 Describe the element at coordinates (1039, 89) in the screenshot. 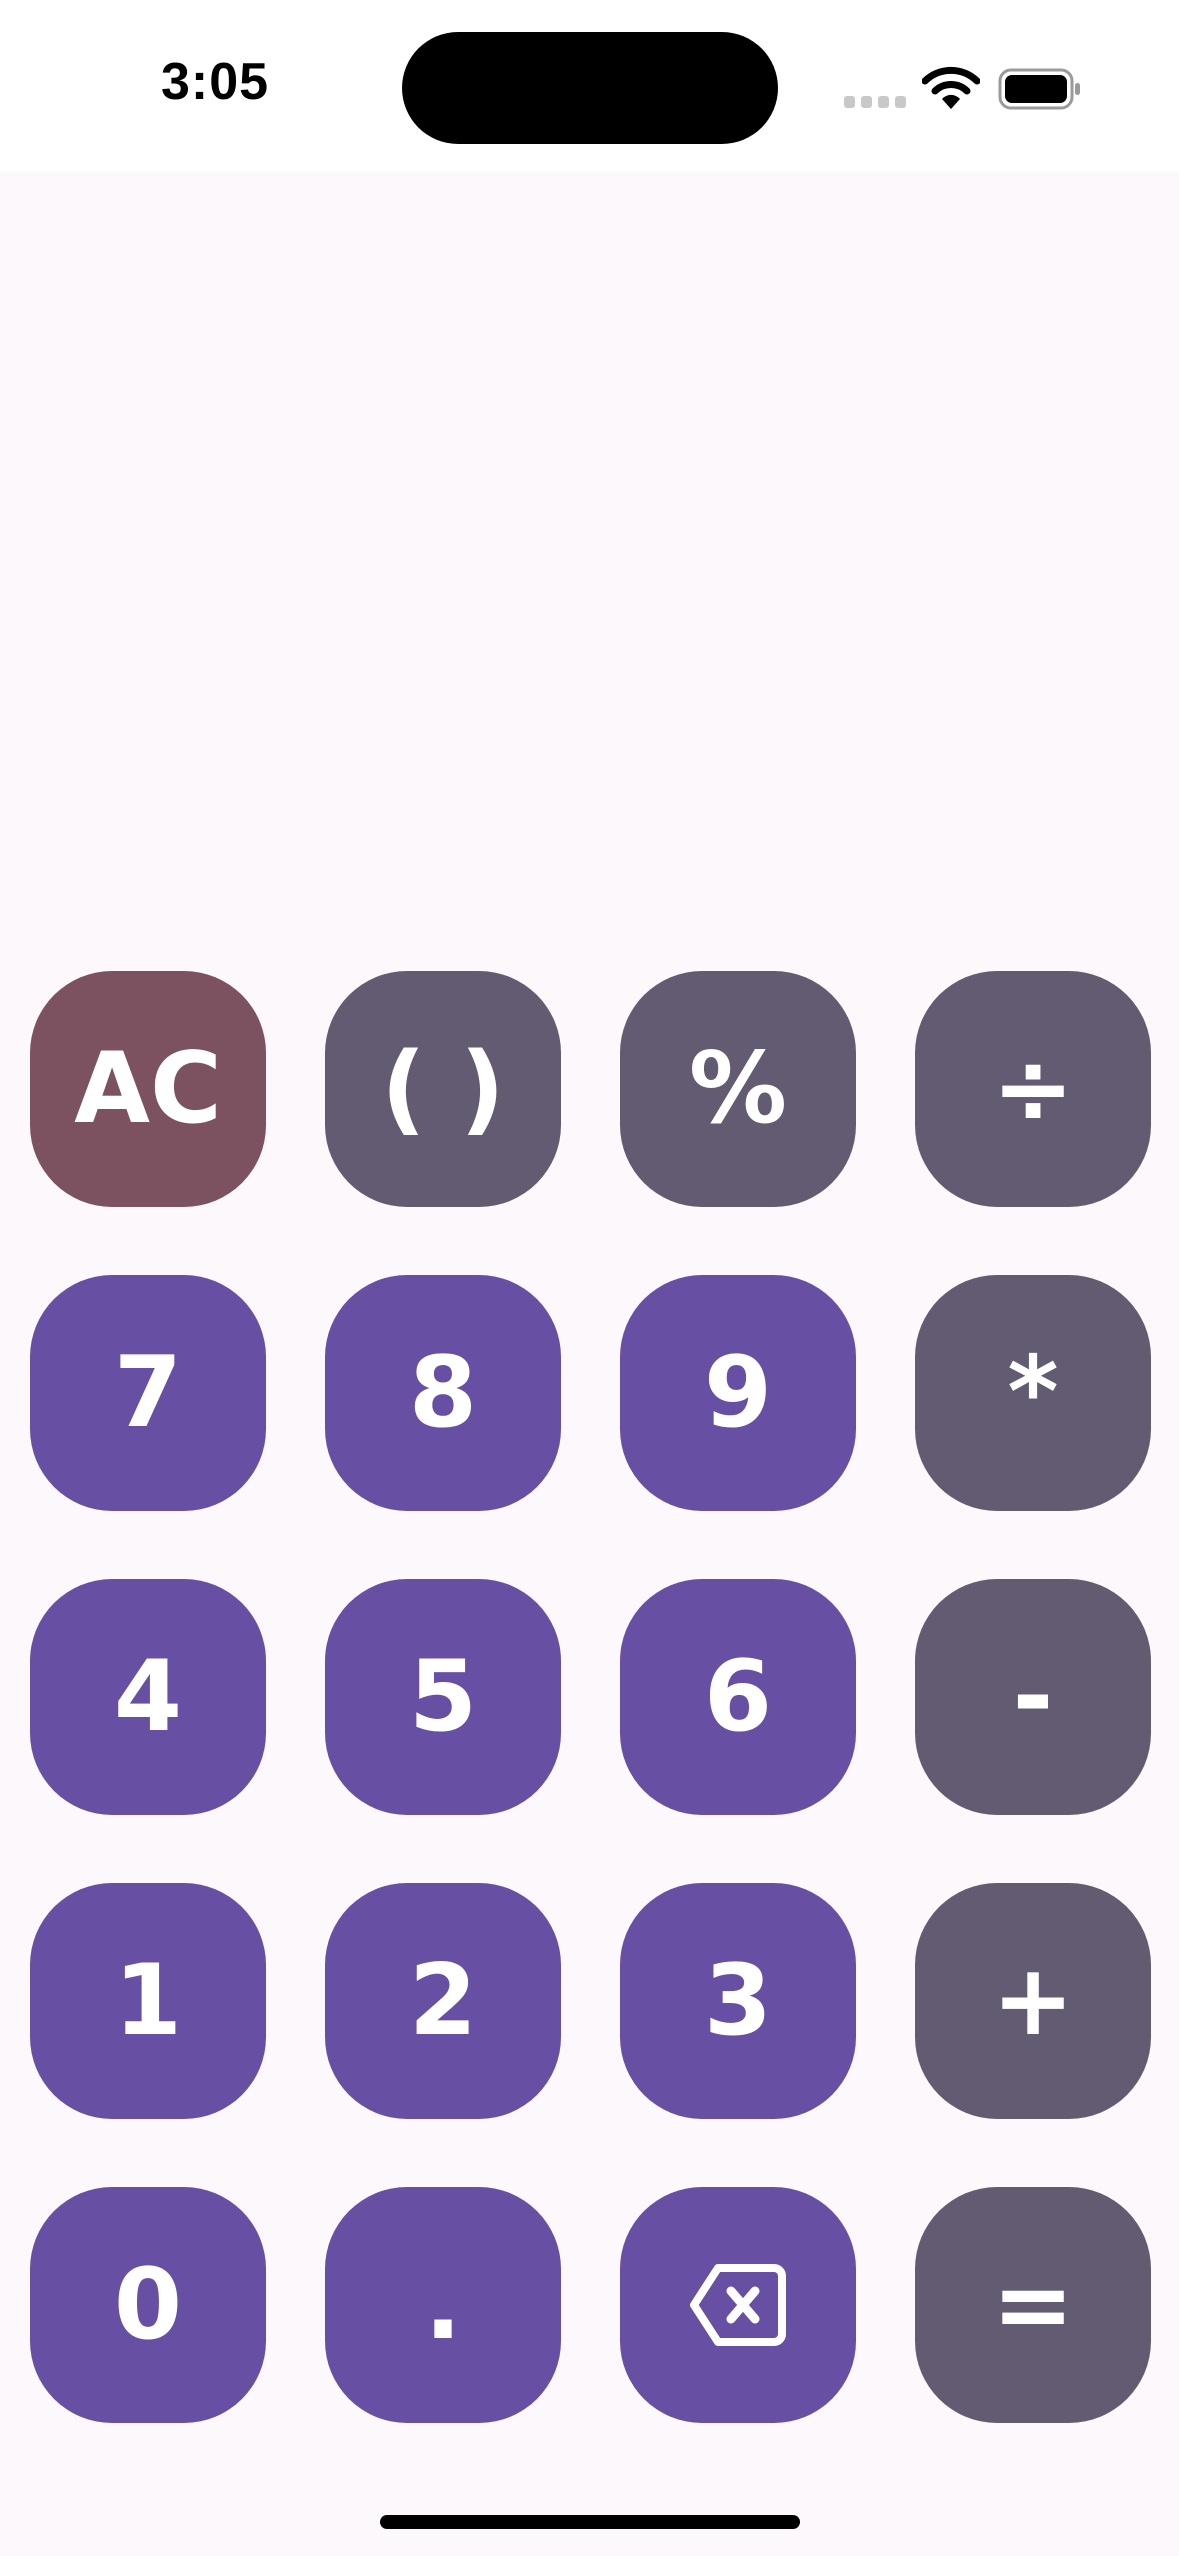

I see `battery-icon` at that location.